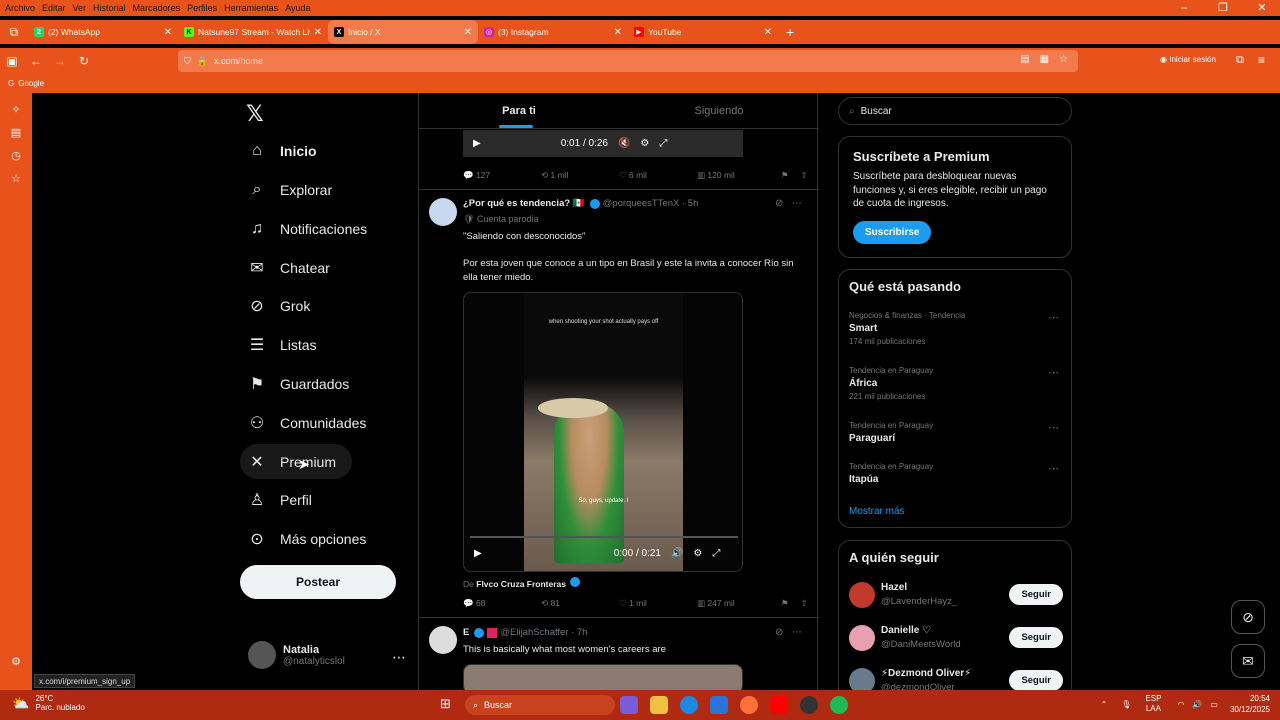  What do you see at coordinates (956, 432) in the screenshot?
I see `trend-item: Tendencia en Paraguay Paraguarí ⋯` at bounding box center [956, 432].